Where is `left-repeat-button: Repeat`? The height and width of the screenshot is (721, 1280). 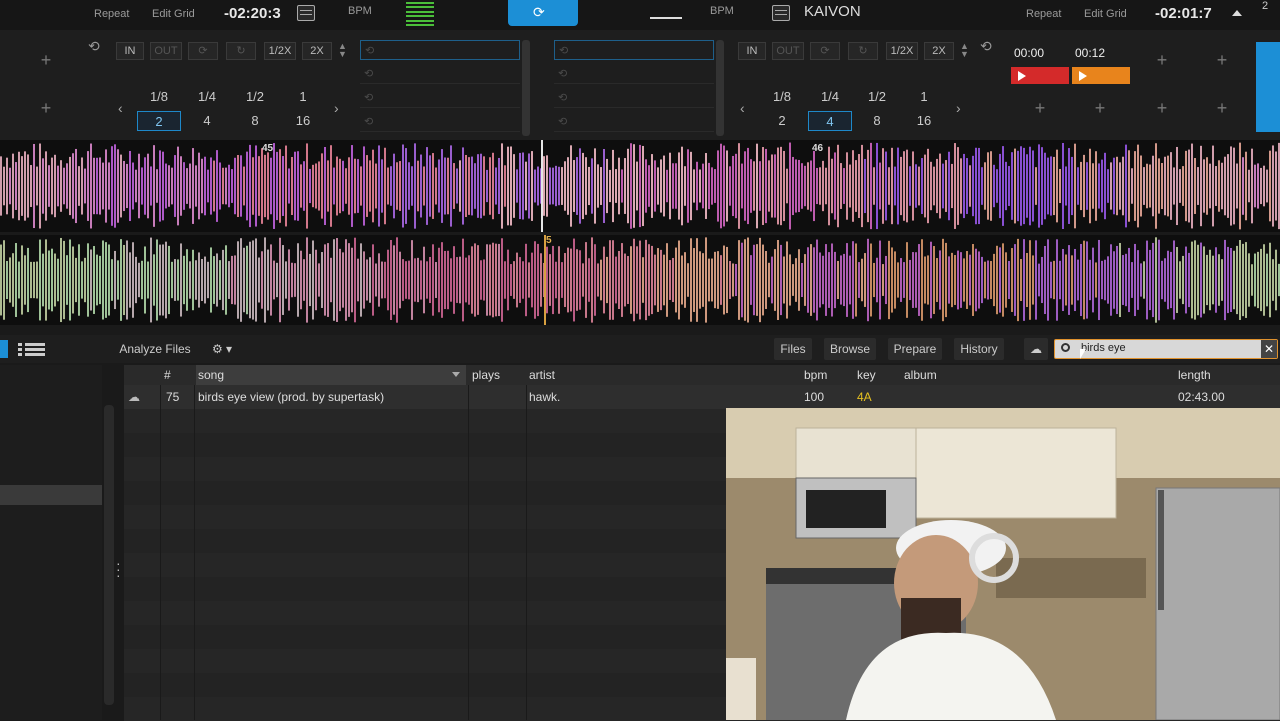 left-repeat-button: Repeat is located at coordinates (111, 14).